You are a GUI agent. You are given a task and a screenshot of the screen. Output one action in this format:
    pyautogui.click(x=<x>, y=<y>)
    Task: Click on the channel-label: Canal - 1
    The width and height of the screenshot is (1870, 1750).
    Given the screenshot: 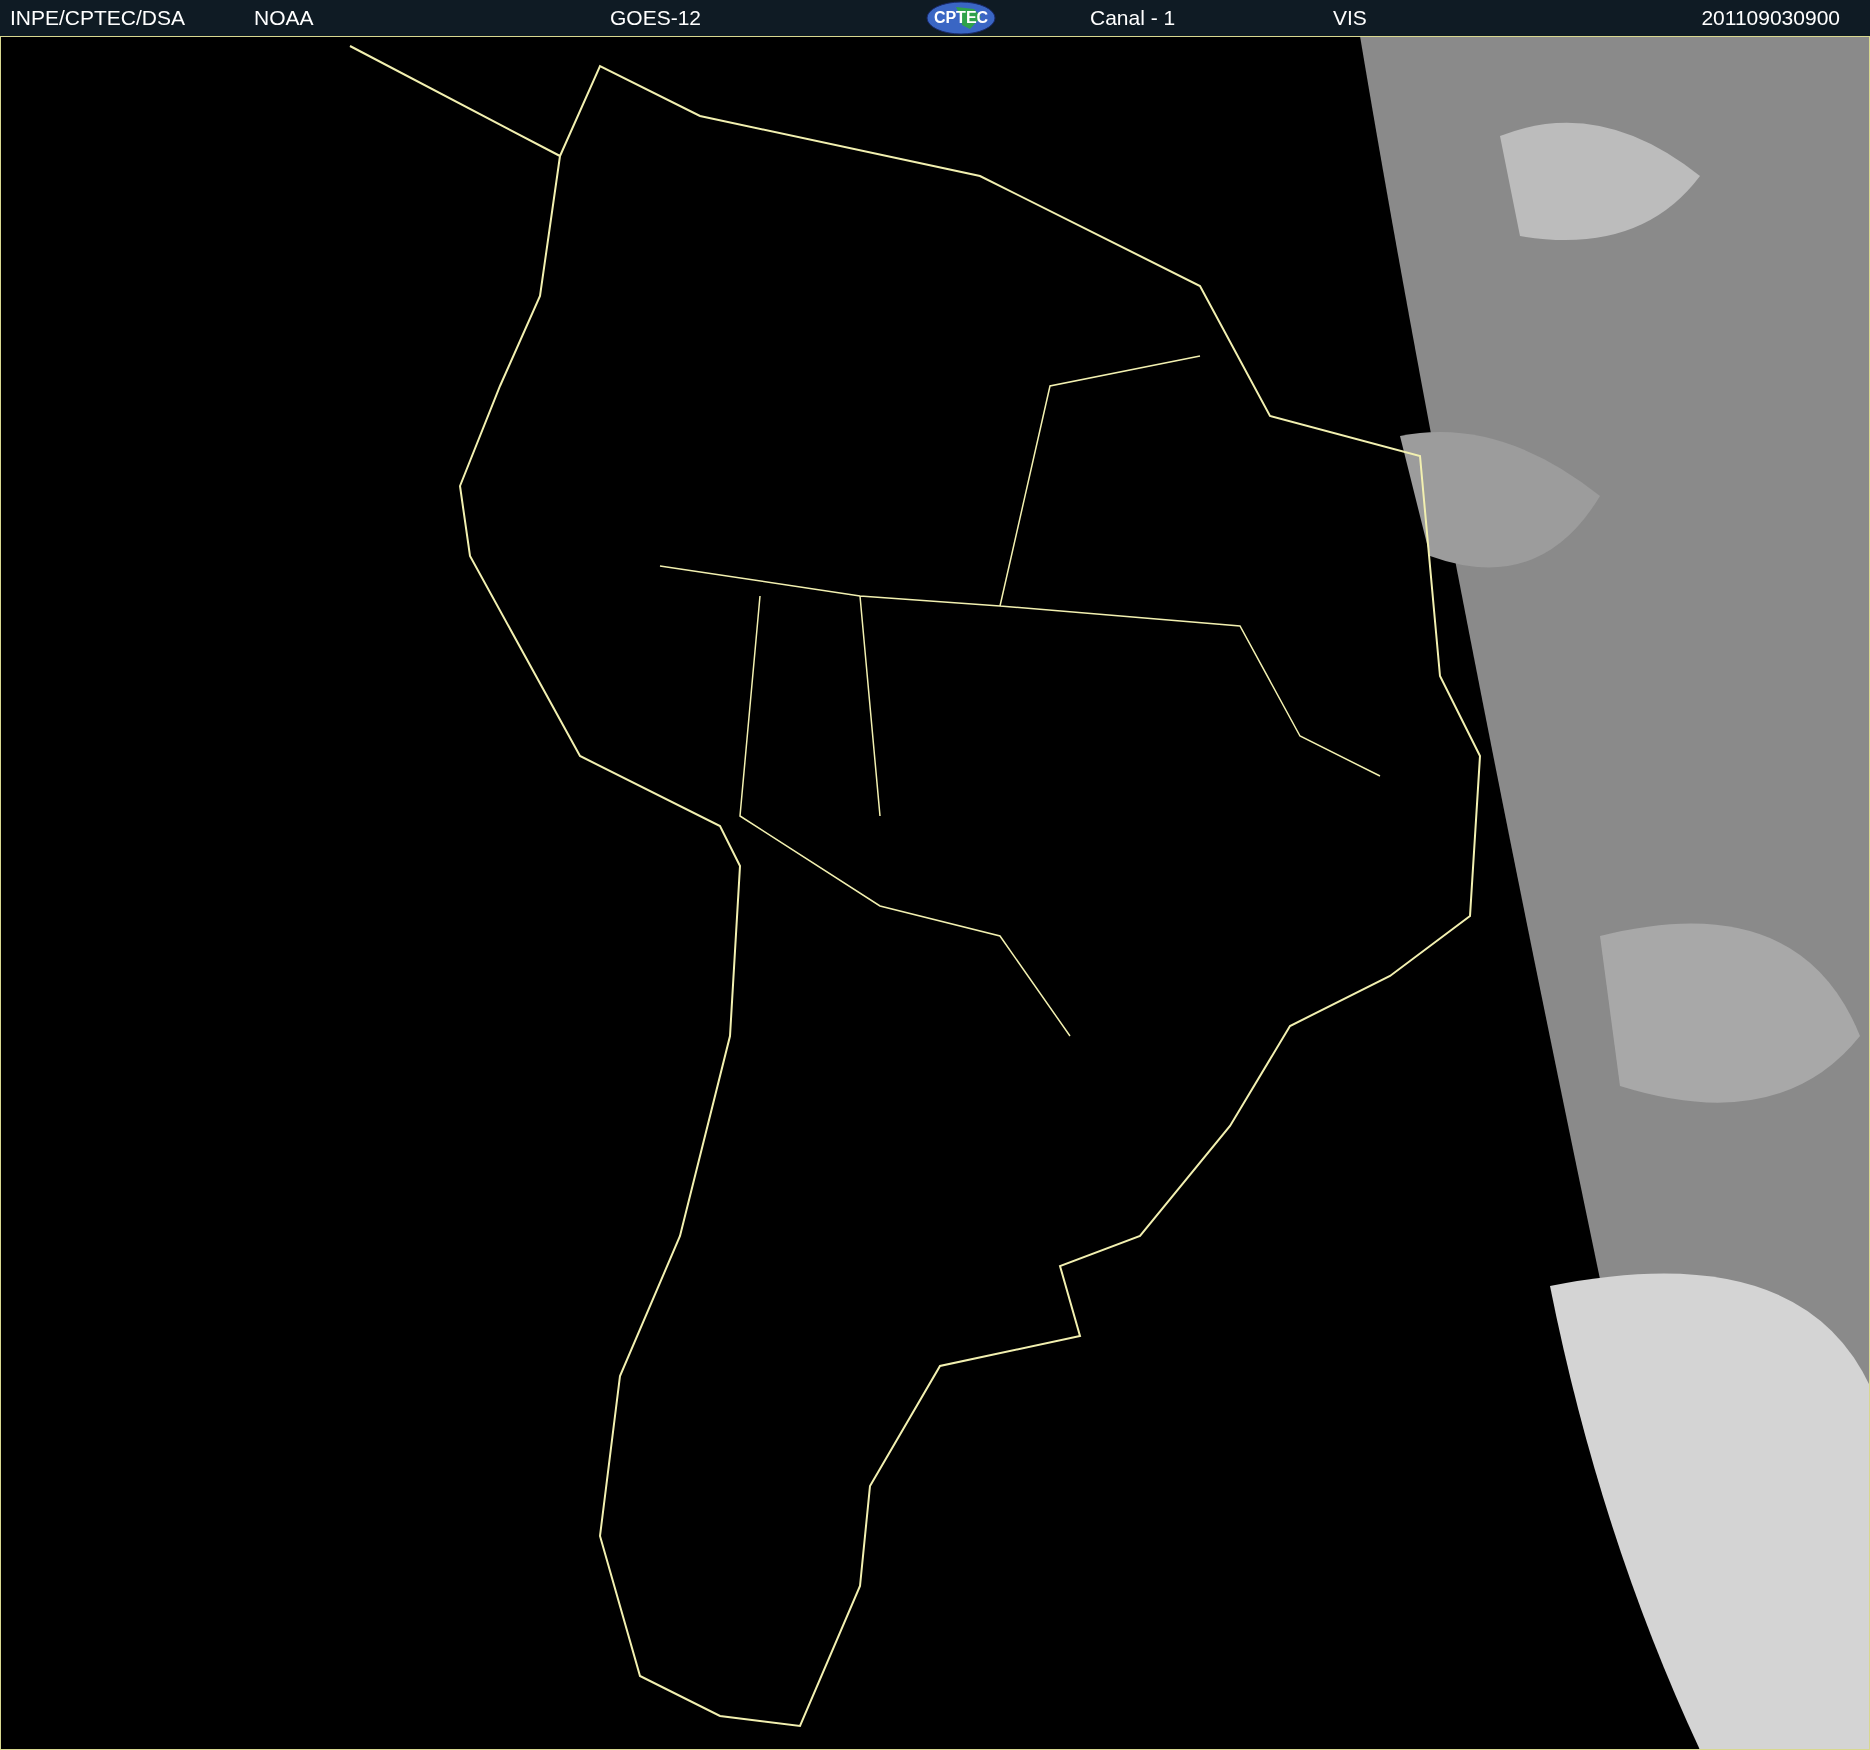 What is the action you would take?
    pyautogui.click(x=1133, y=18)
    